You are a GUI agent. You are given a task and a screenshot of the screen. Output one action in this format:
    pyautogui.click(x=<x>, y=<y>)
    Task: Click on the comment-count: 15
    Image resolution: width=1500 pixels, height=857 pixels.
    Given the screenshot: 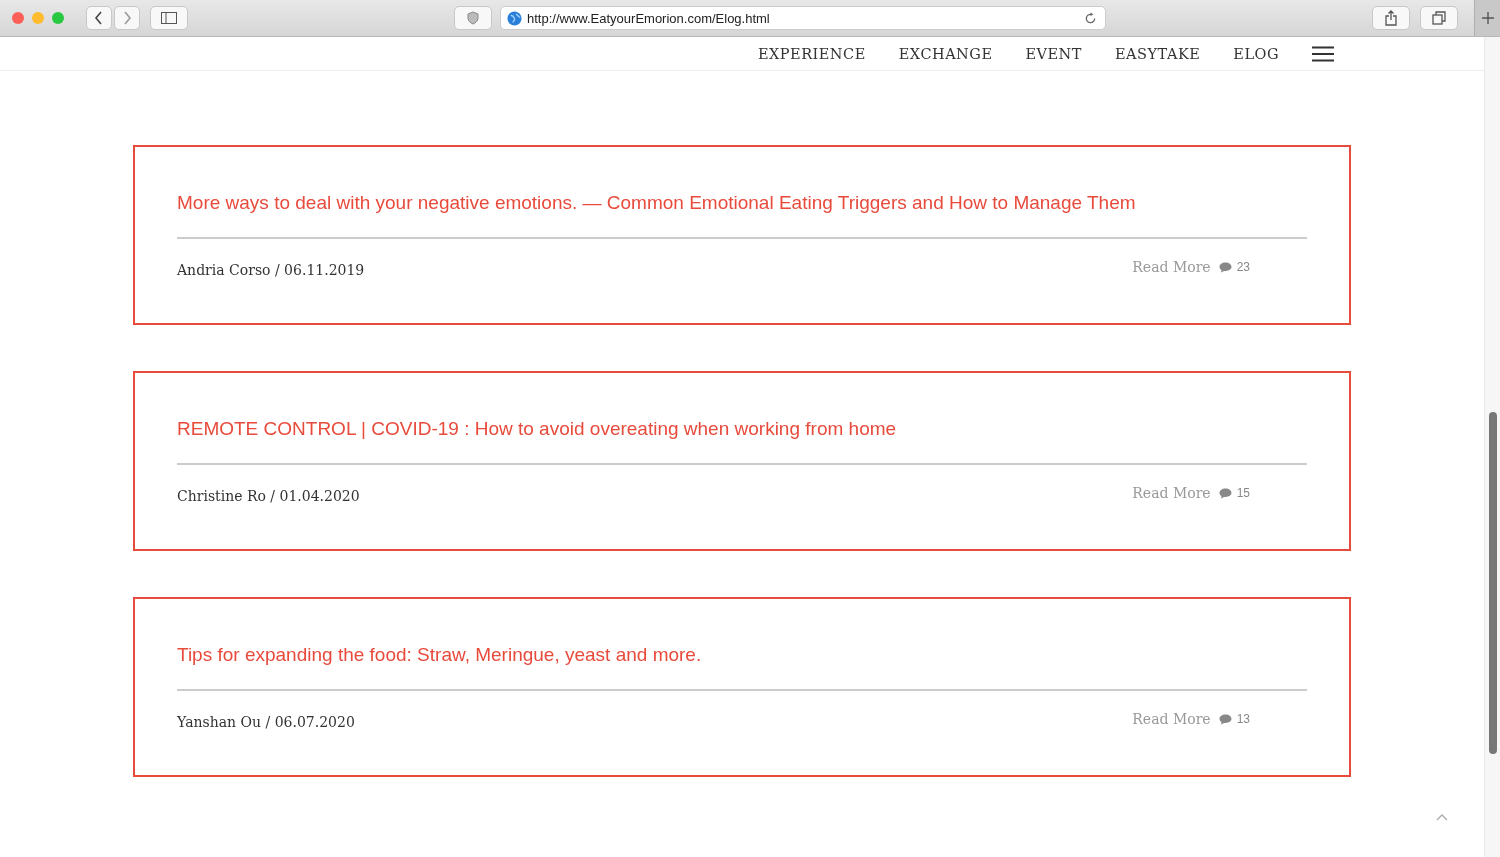 What is the action you would take?
    pyautogui.click(x=1243, y=493)
    